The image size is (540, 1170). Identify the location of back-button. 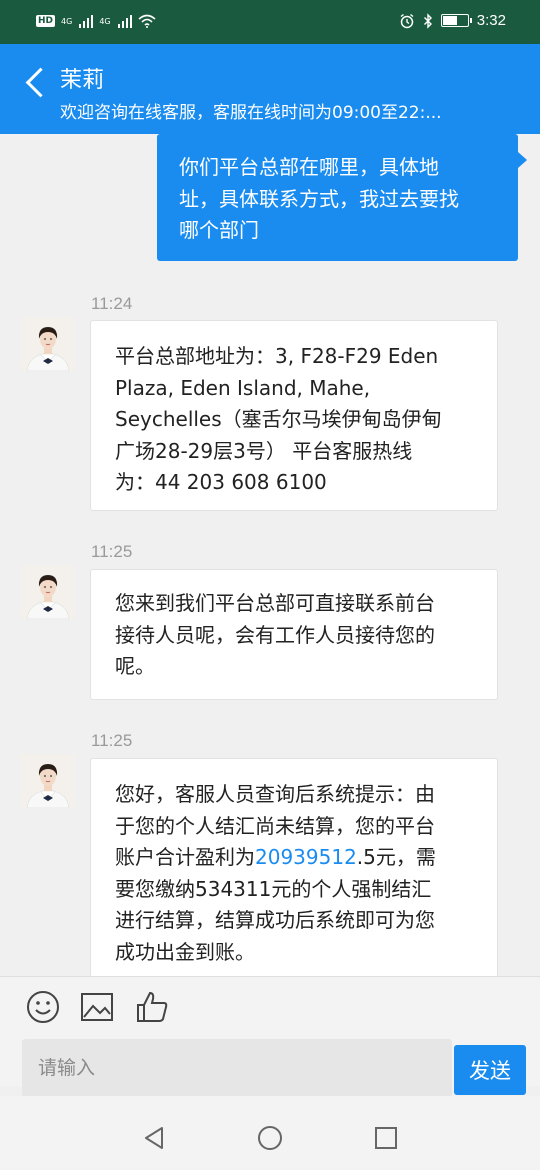
(34, 82).